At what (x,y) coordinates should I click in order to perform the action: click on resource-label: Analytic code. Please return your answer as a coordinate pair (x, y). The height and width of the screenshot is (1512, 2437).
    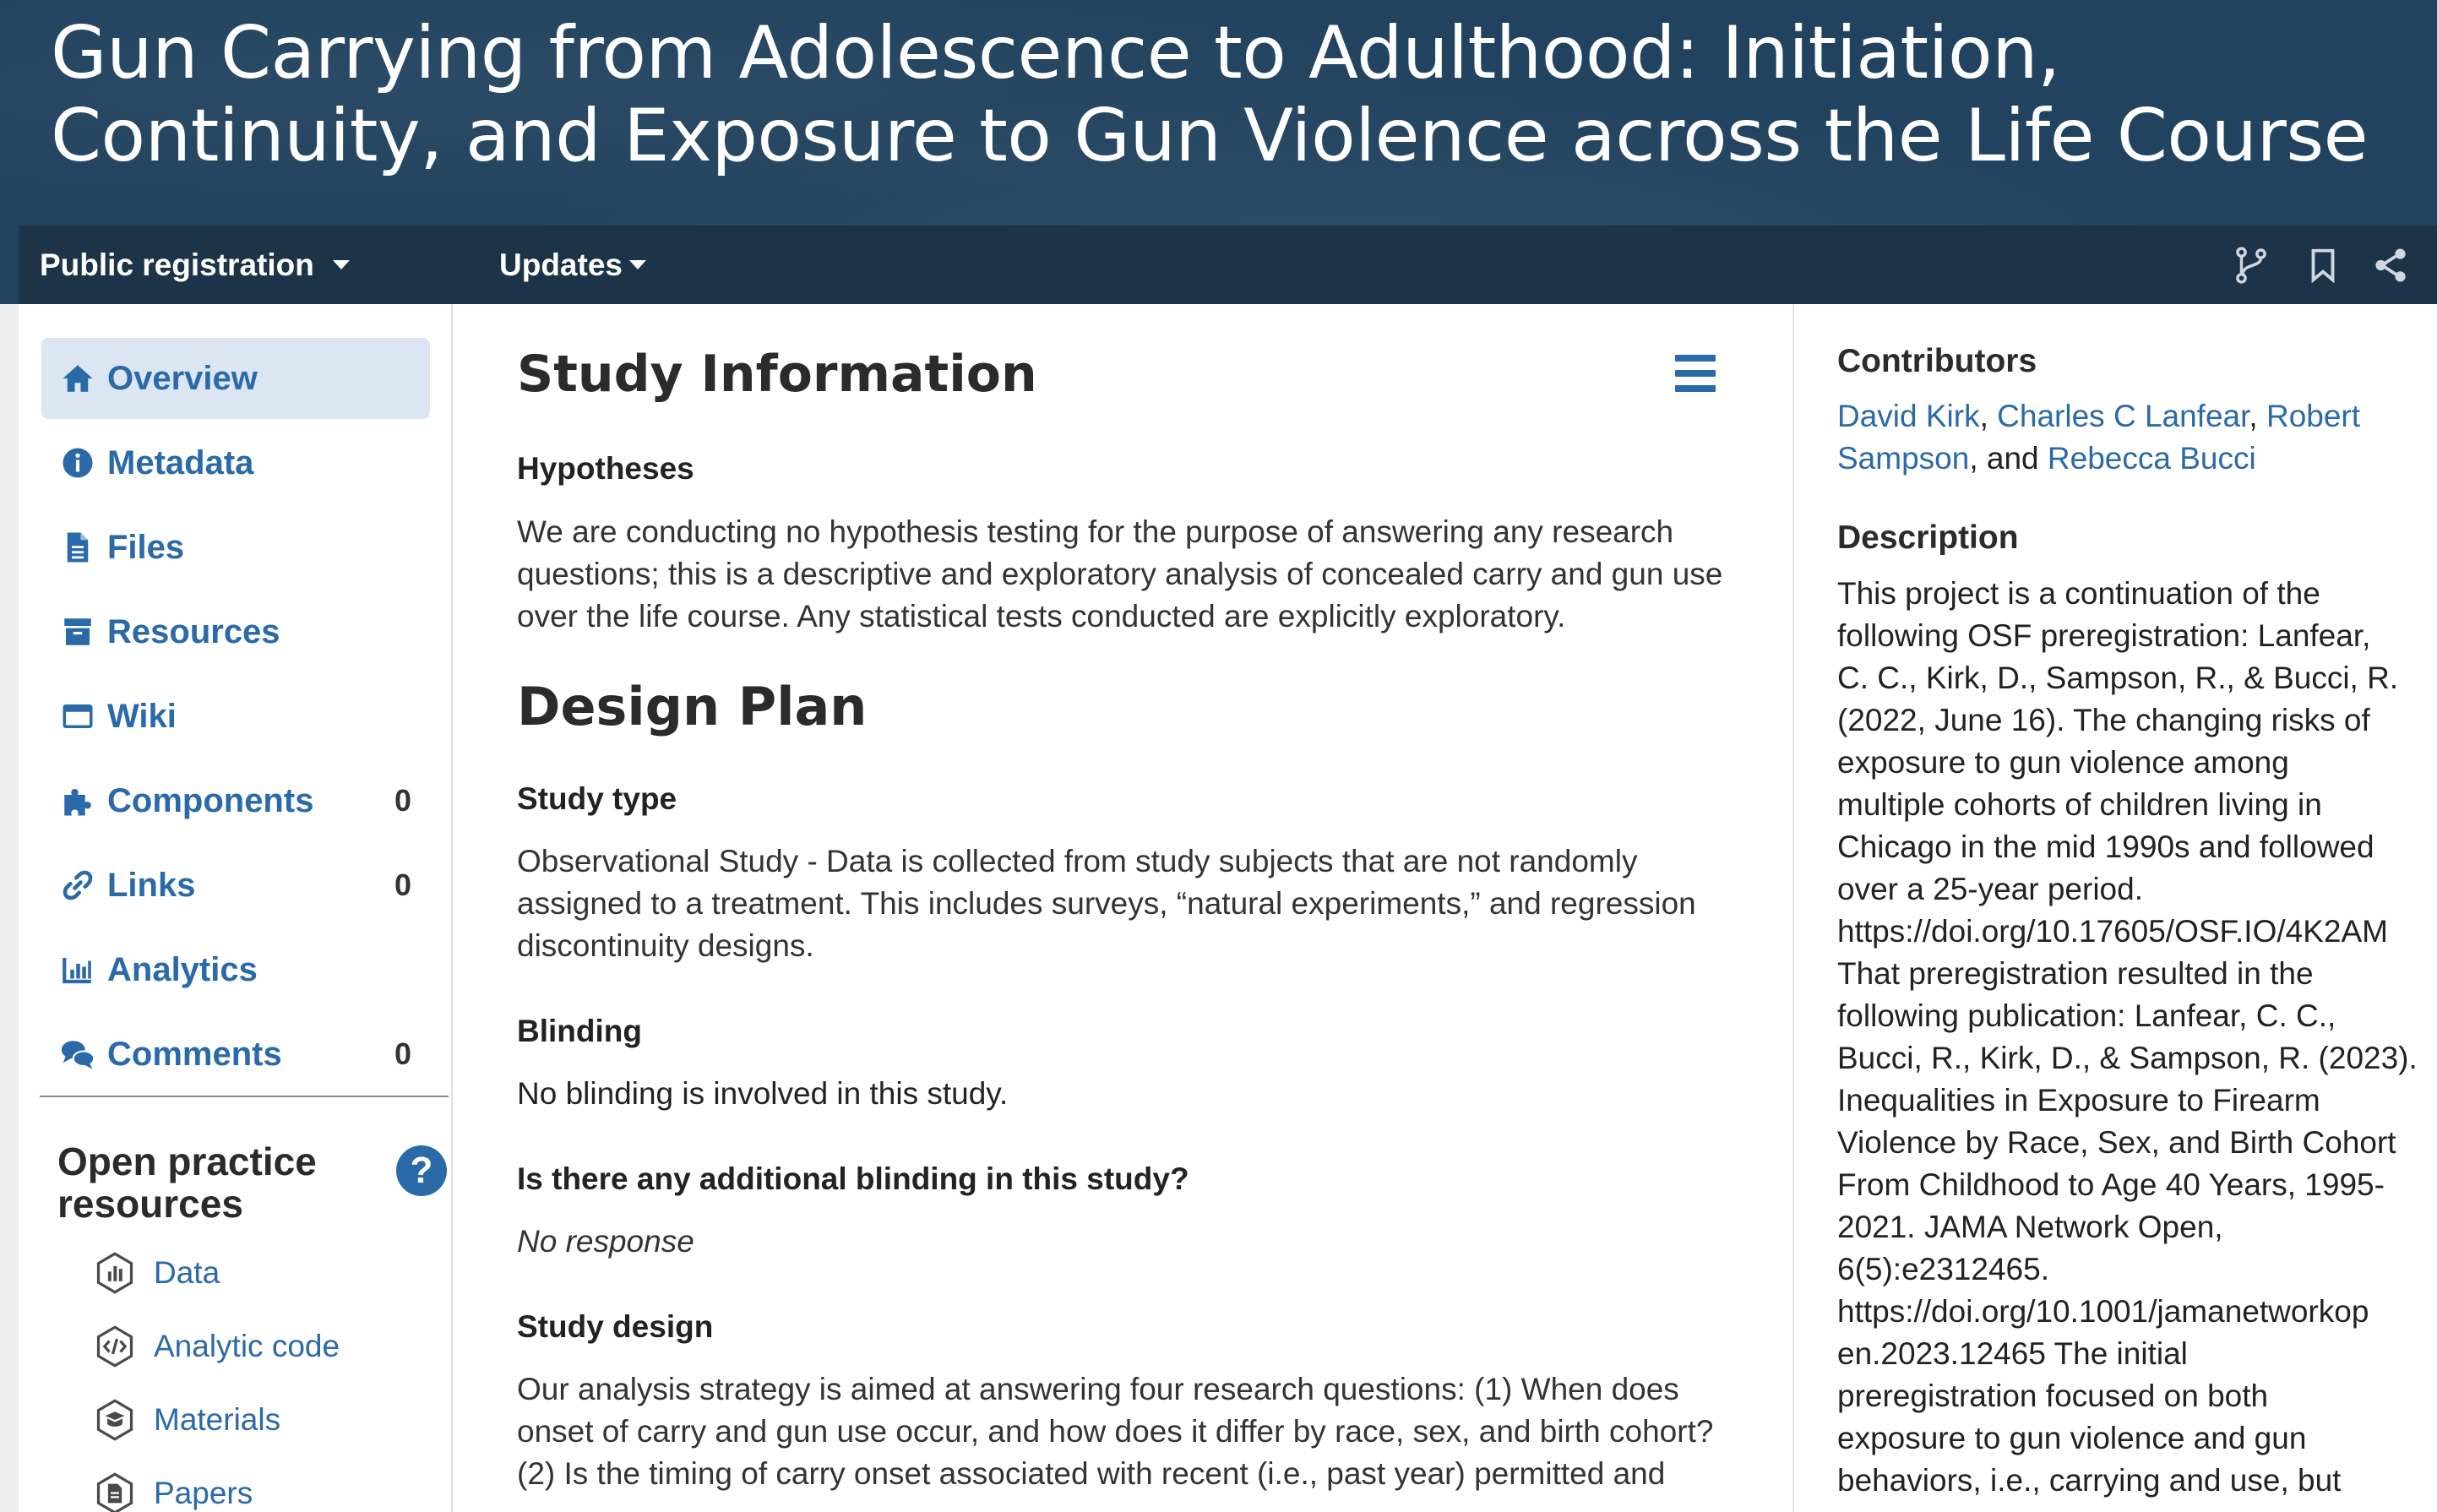
    Looking at the image, I should click on (247, 1346).